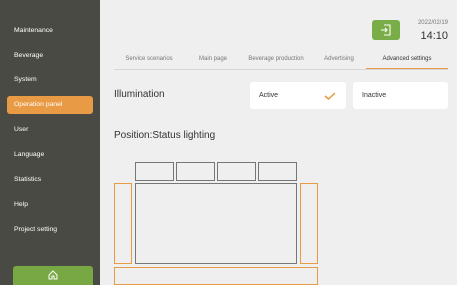 This screenshot has width=457, height=285. I want to click on active-option: Active, so click(298, 95).